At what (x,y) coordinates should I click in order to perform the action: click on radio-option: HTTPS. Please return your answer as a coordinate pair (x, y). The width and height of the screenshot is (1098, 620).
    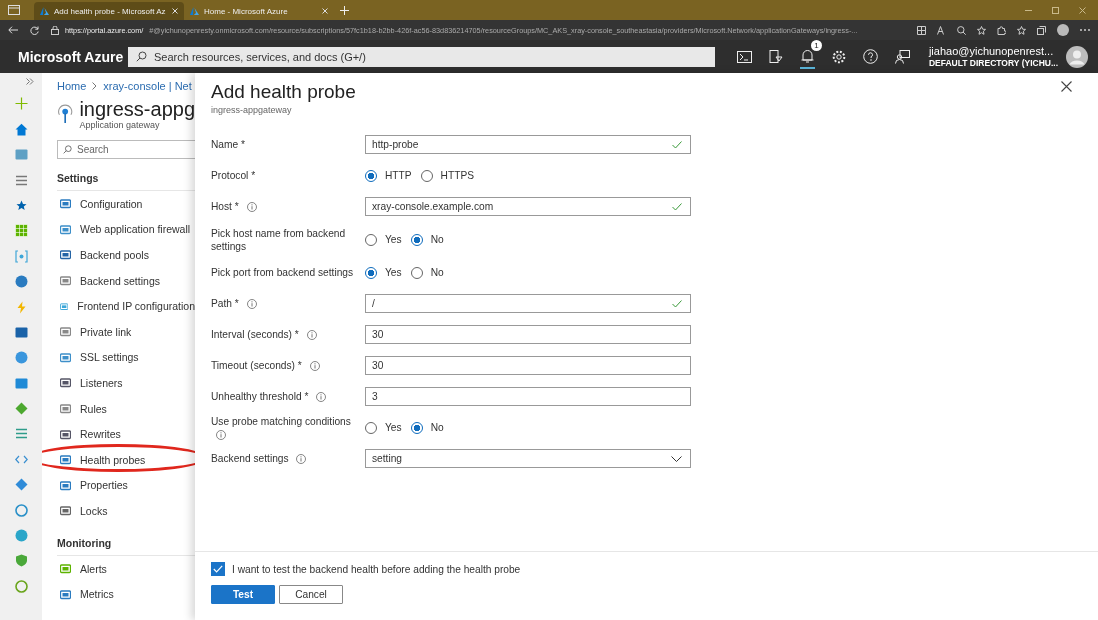
    Looking at the image, I should click on (447, 175).